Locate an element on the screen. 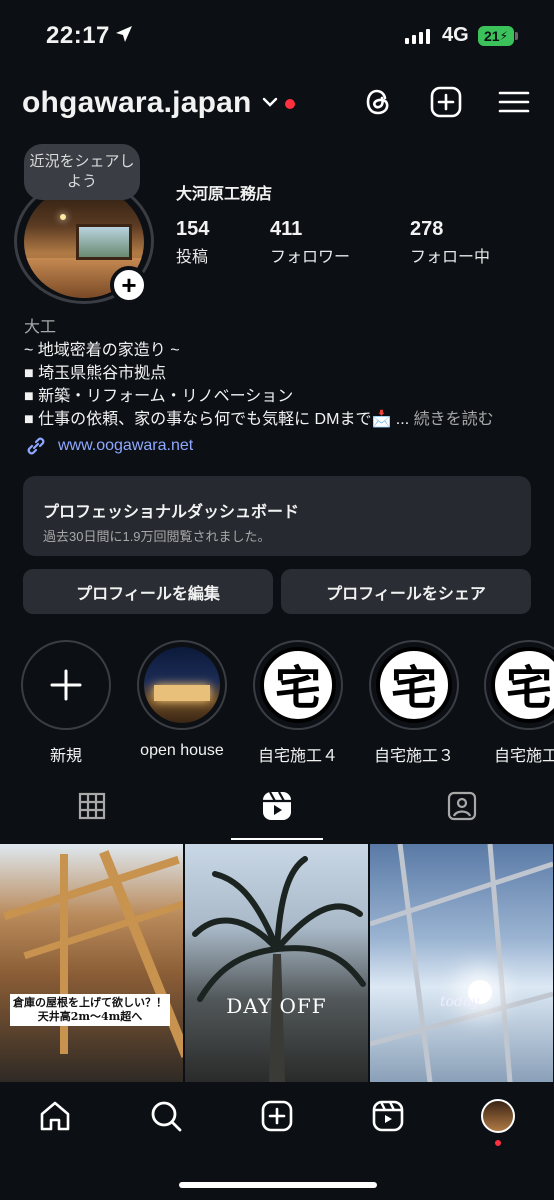 The width and height of the screenshot is (554, 1200). reel-title: DAY OFF is located at coordinates (276, 1006).